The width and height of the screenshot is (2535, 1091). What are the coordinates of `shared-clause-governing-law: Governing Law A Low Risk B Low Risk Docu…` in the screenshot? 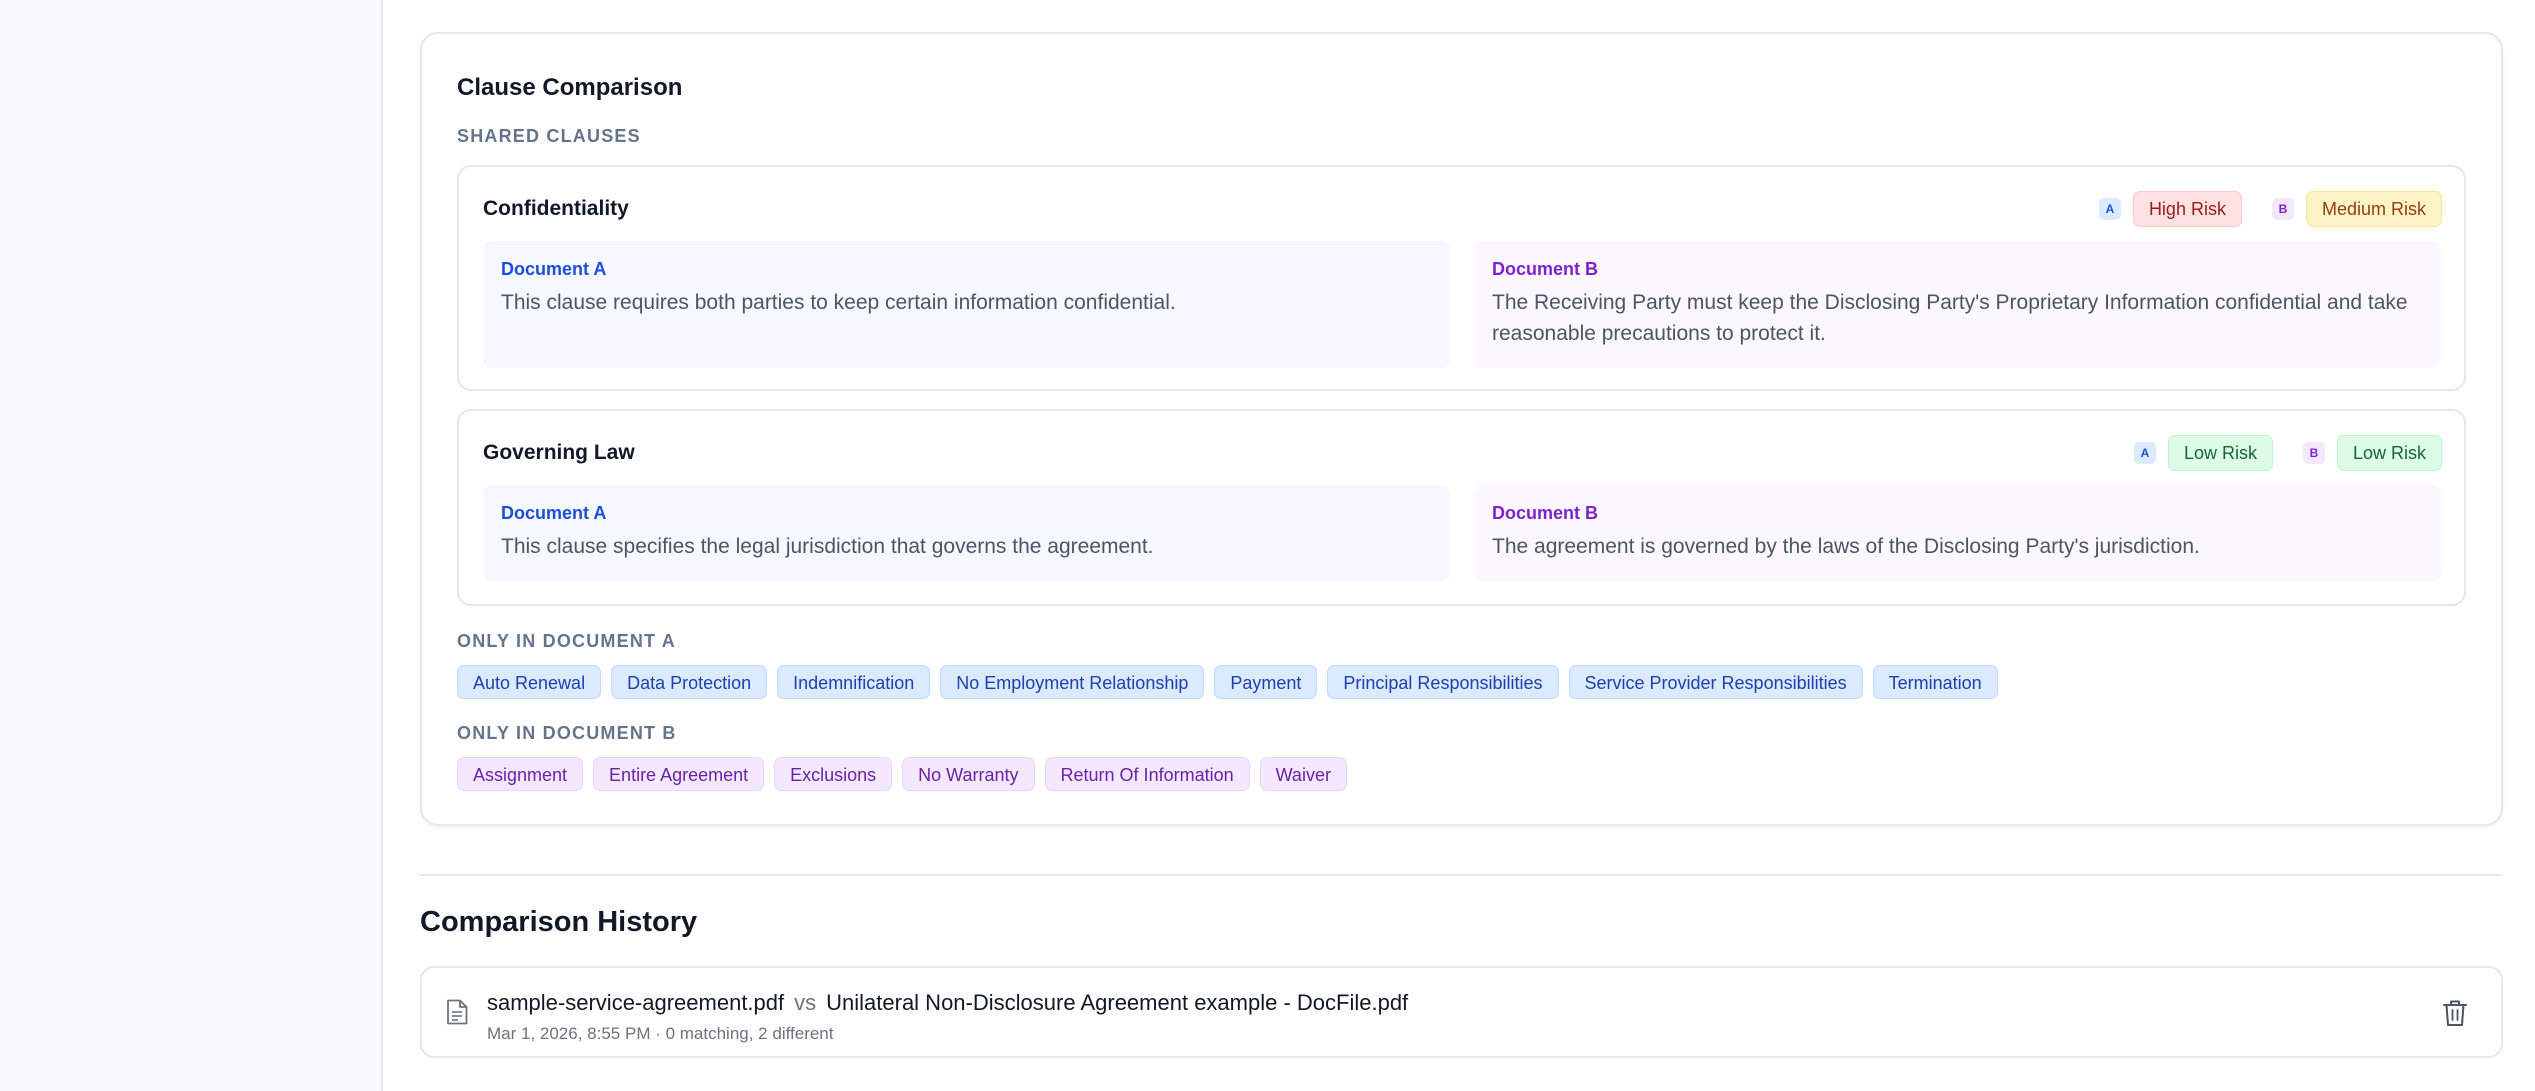 It's located at (1461, 507).